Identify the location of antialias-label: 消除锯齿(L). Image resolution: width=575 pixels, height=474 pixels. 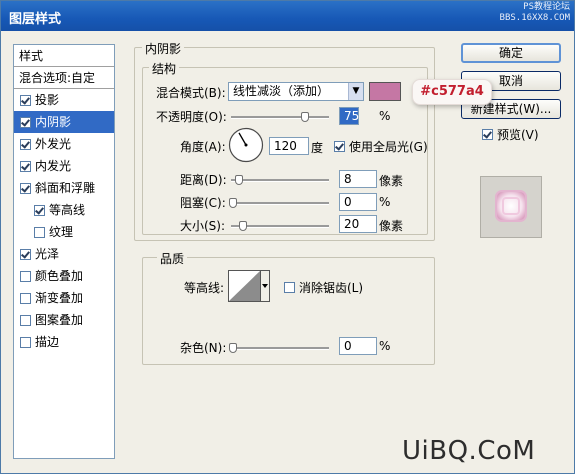
(331, 288).